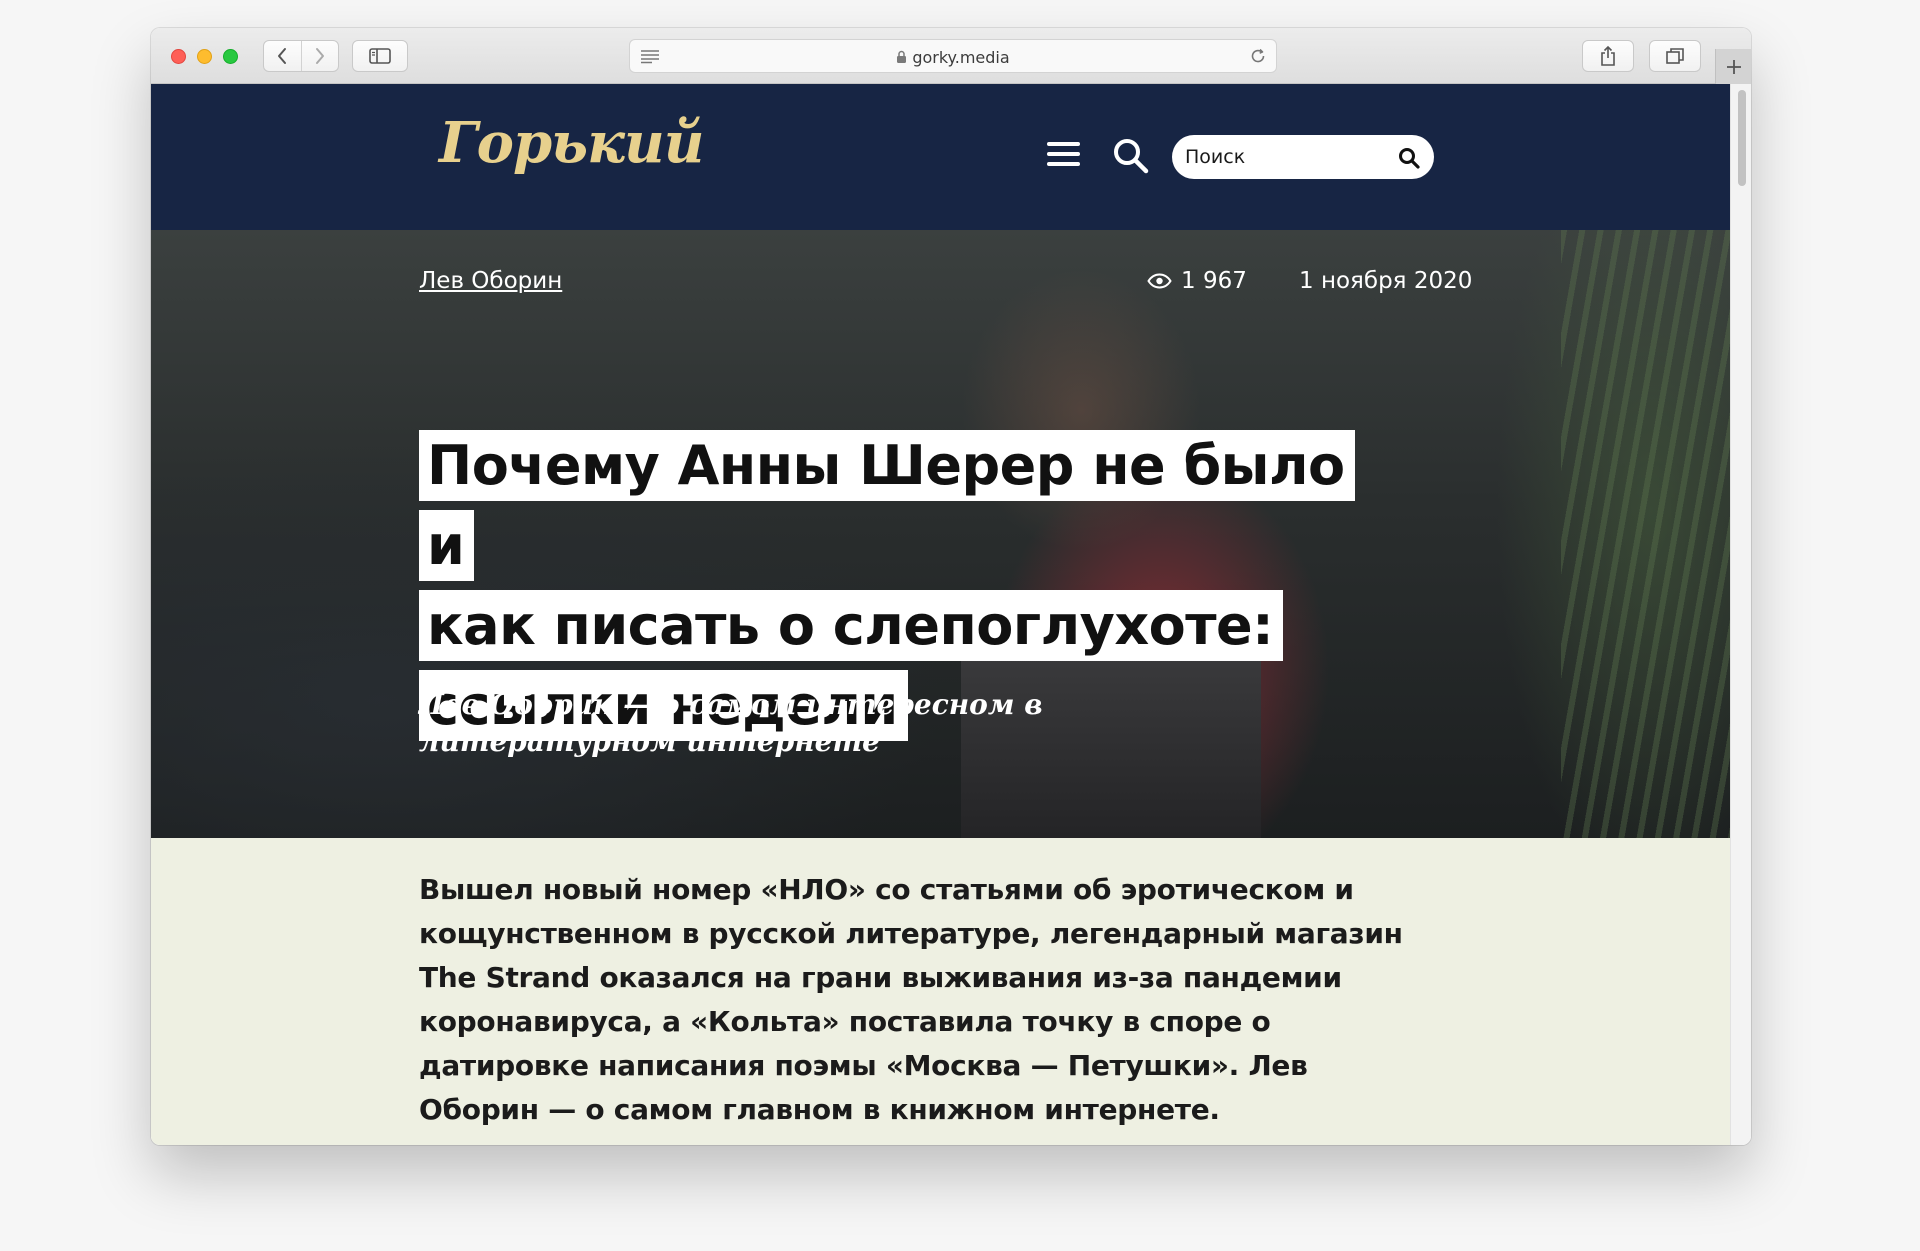 The height and width of the screenshot is (1251, 1920). I want to click on view-count-value: 1 967, so click(1214, 281).